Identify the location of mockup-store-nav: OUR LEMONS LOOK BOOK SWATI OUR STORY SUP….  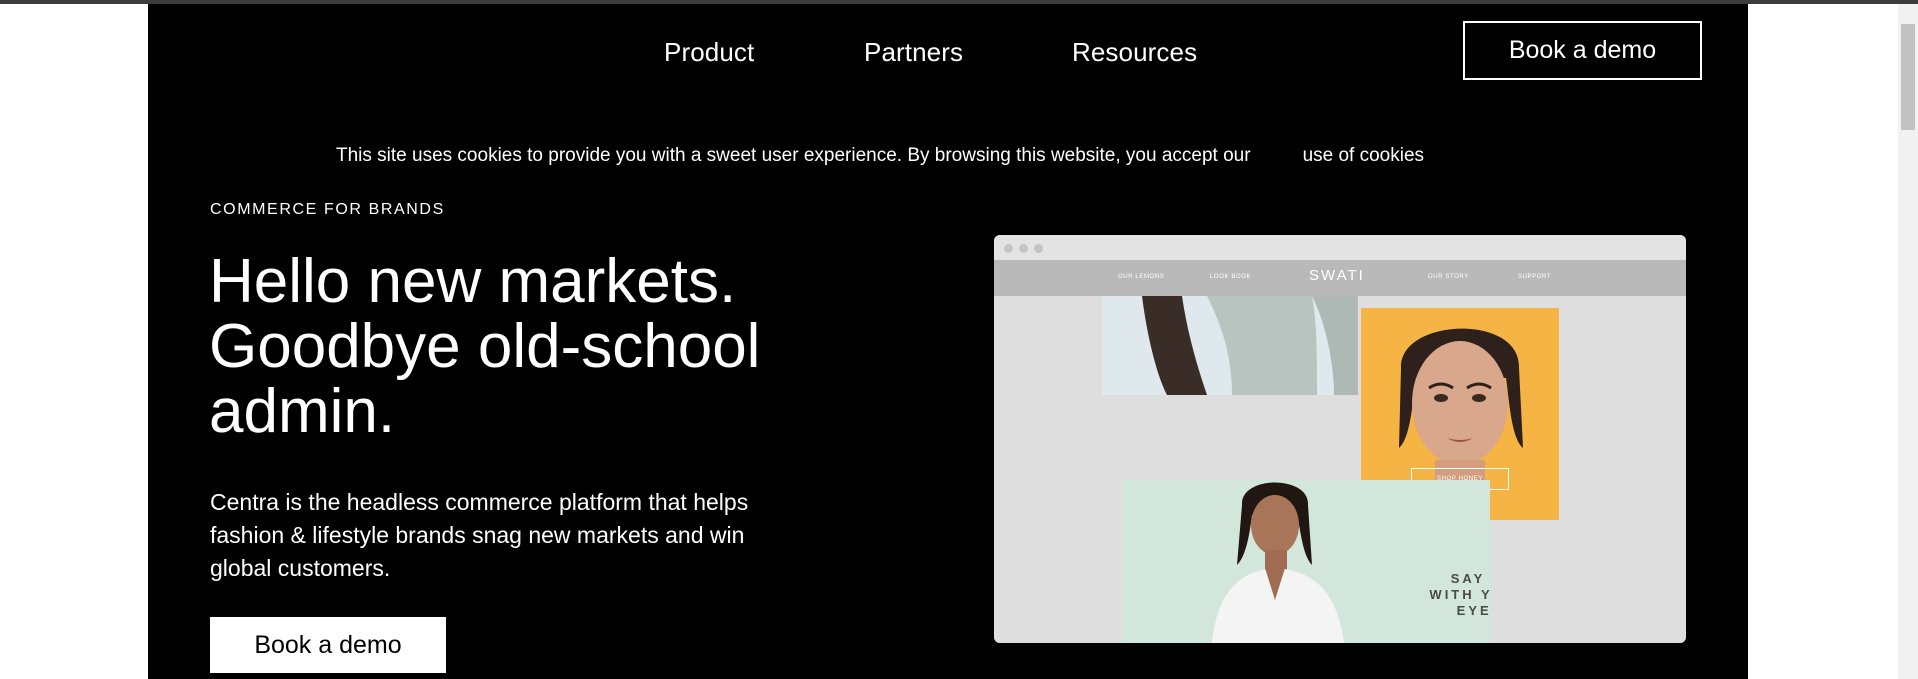
(1340, 278).